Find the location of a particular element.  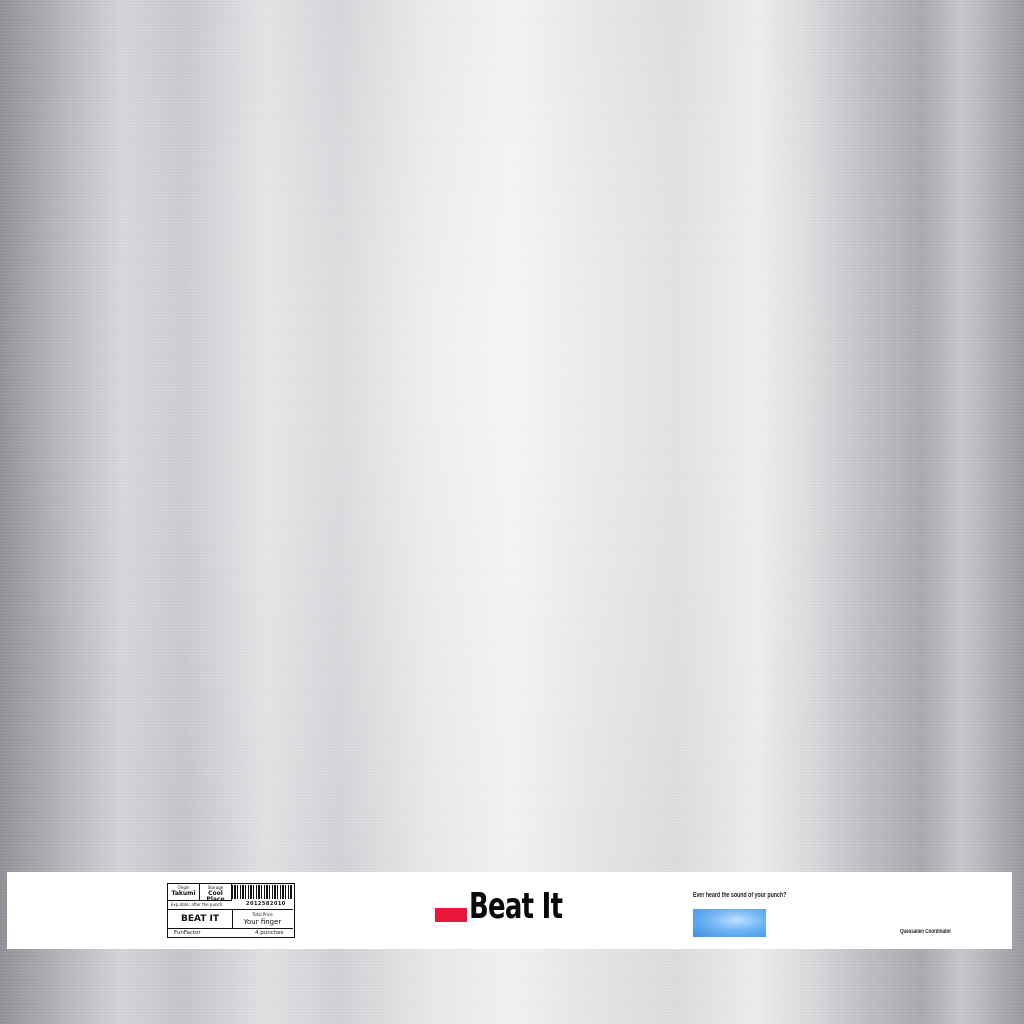

tagline: Ever heard the sound of your punch? is located at coordinates (740, 895).